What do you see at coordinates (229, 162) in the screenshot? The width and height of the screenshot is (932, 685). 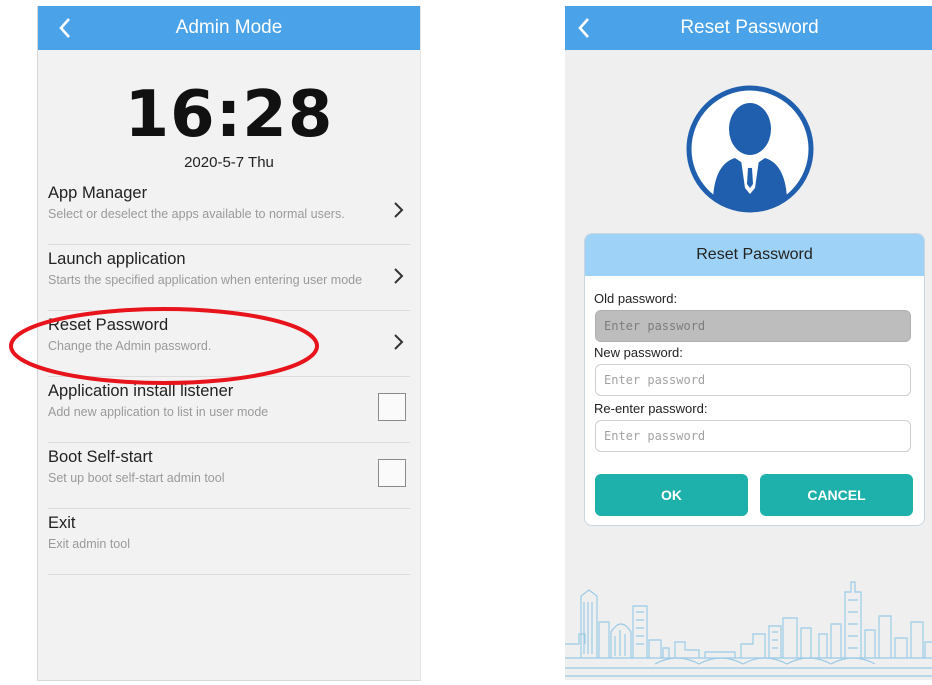 I see `date-display: 2020-5-7 Thu` at bounding box center [229, 162].